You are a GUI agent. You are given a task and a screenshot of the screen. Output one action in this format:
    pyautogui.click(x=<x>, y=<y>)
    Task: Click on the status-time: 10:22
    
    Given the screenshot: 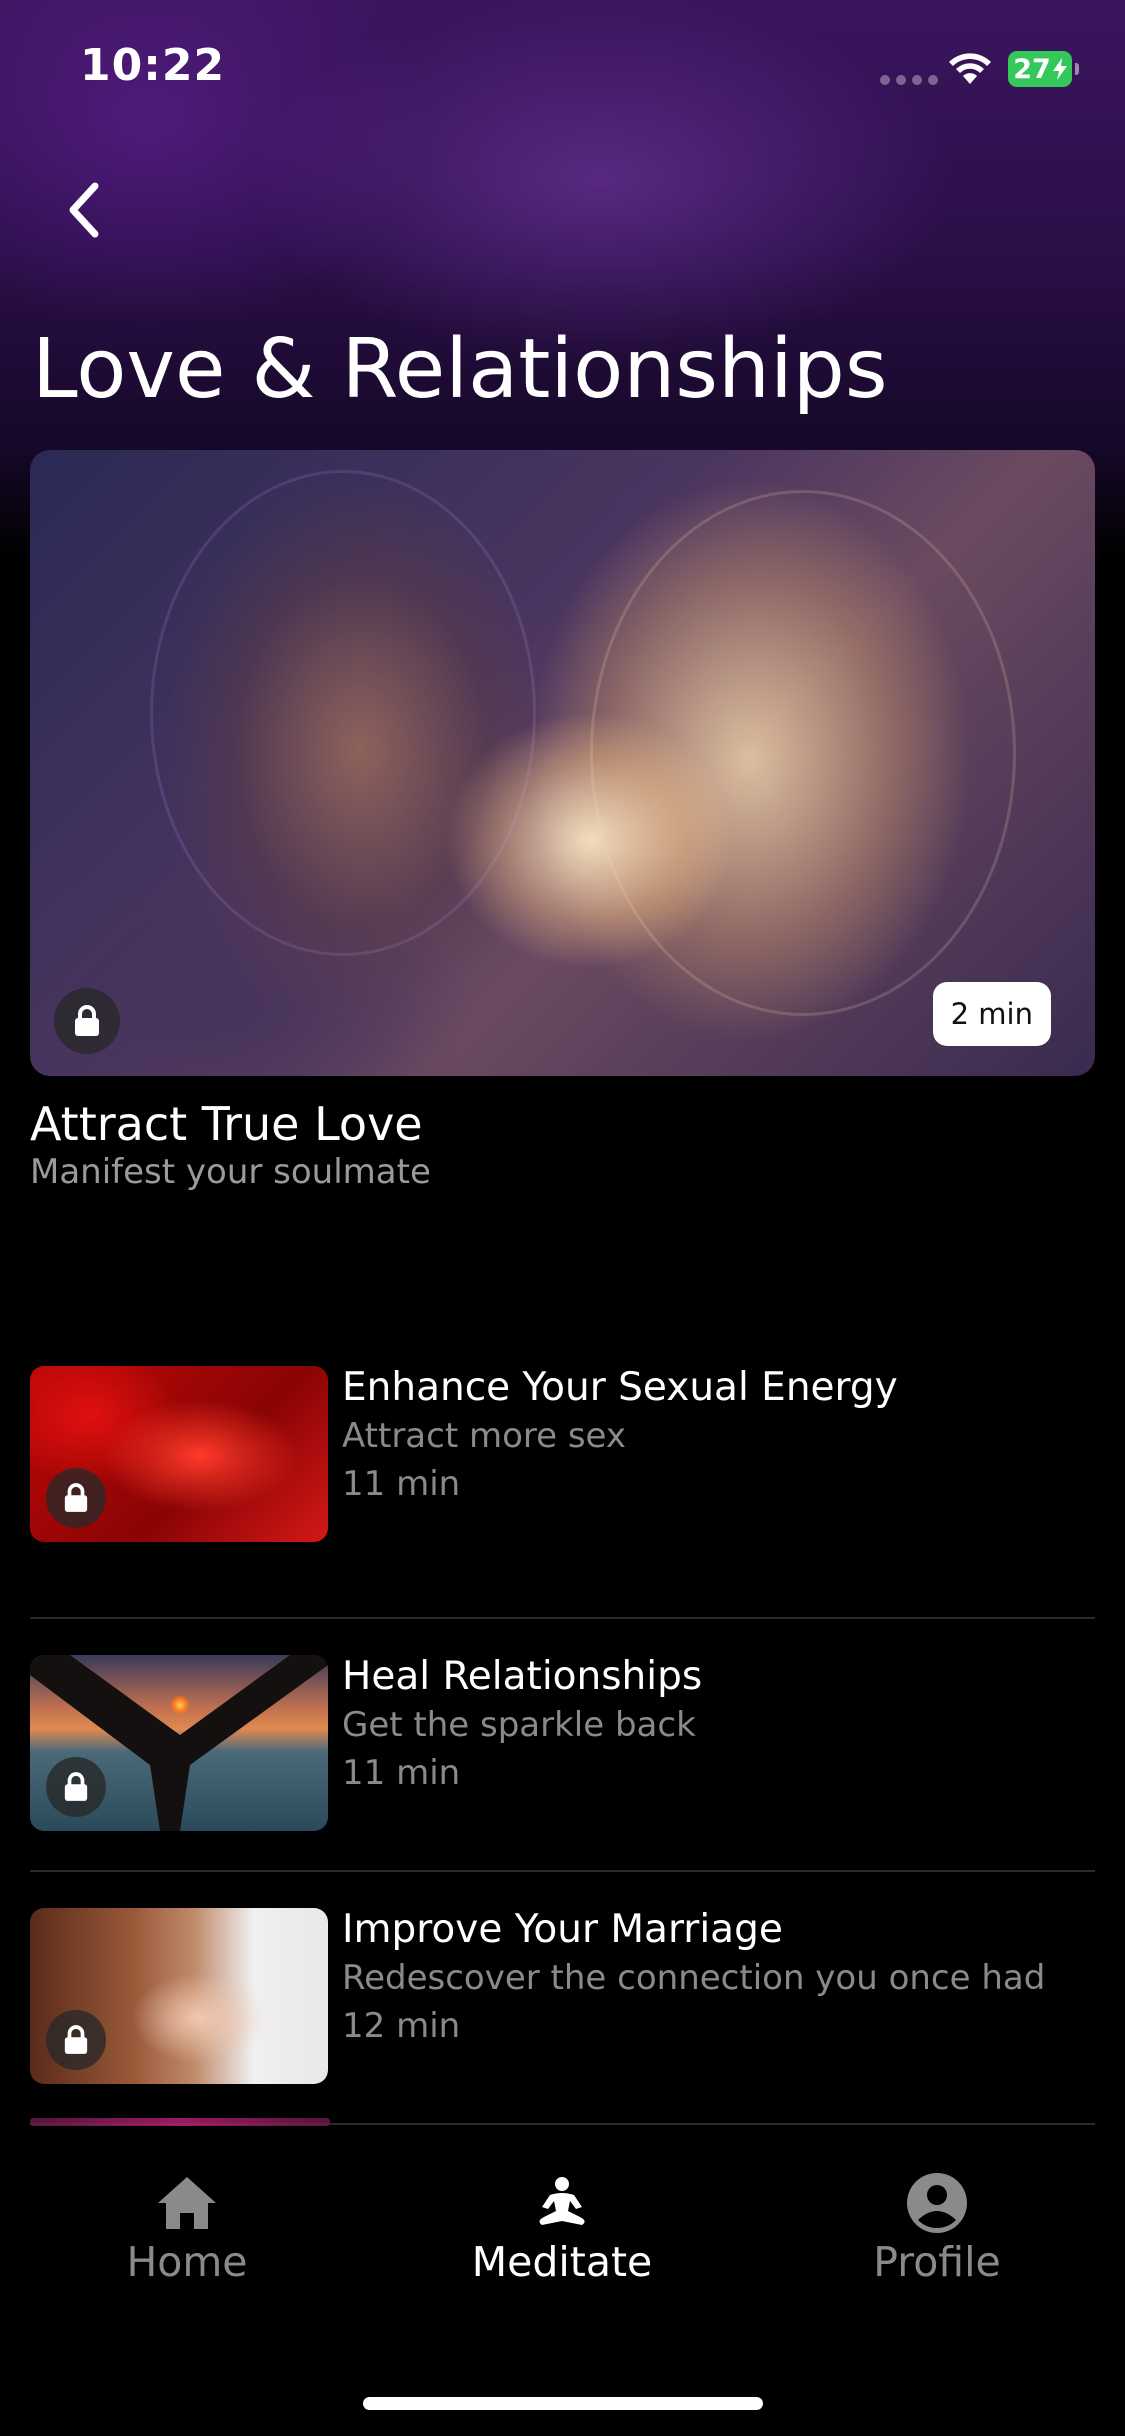 What is the action you would take?
    pyautogui.click(x=153, y=65)
    